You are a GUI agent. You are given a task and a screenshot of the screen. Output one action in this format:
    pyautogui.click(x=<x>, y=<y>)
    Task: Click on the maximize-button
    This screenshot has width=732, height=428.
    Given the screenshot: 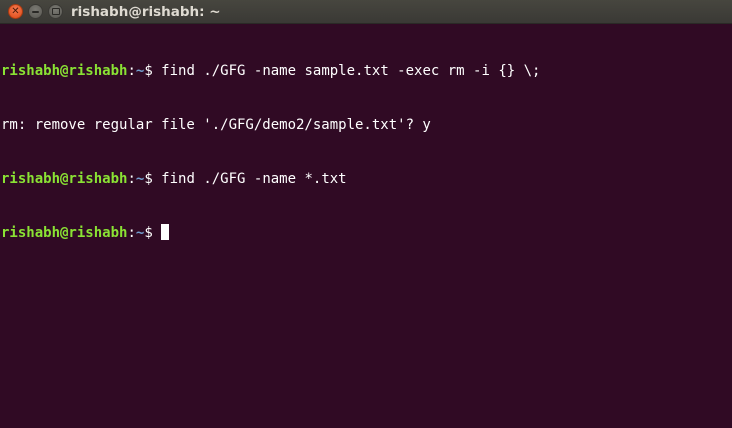 What is the action you would take?
    pyautogui.click(x=55, y=11)
    